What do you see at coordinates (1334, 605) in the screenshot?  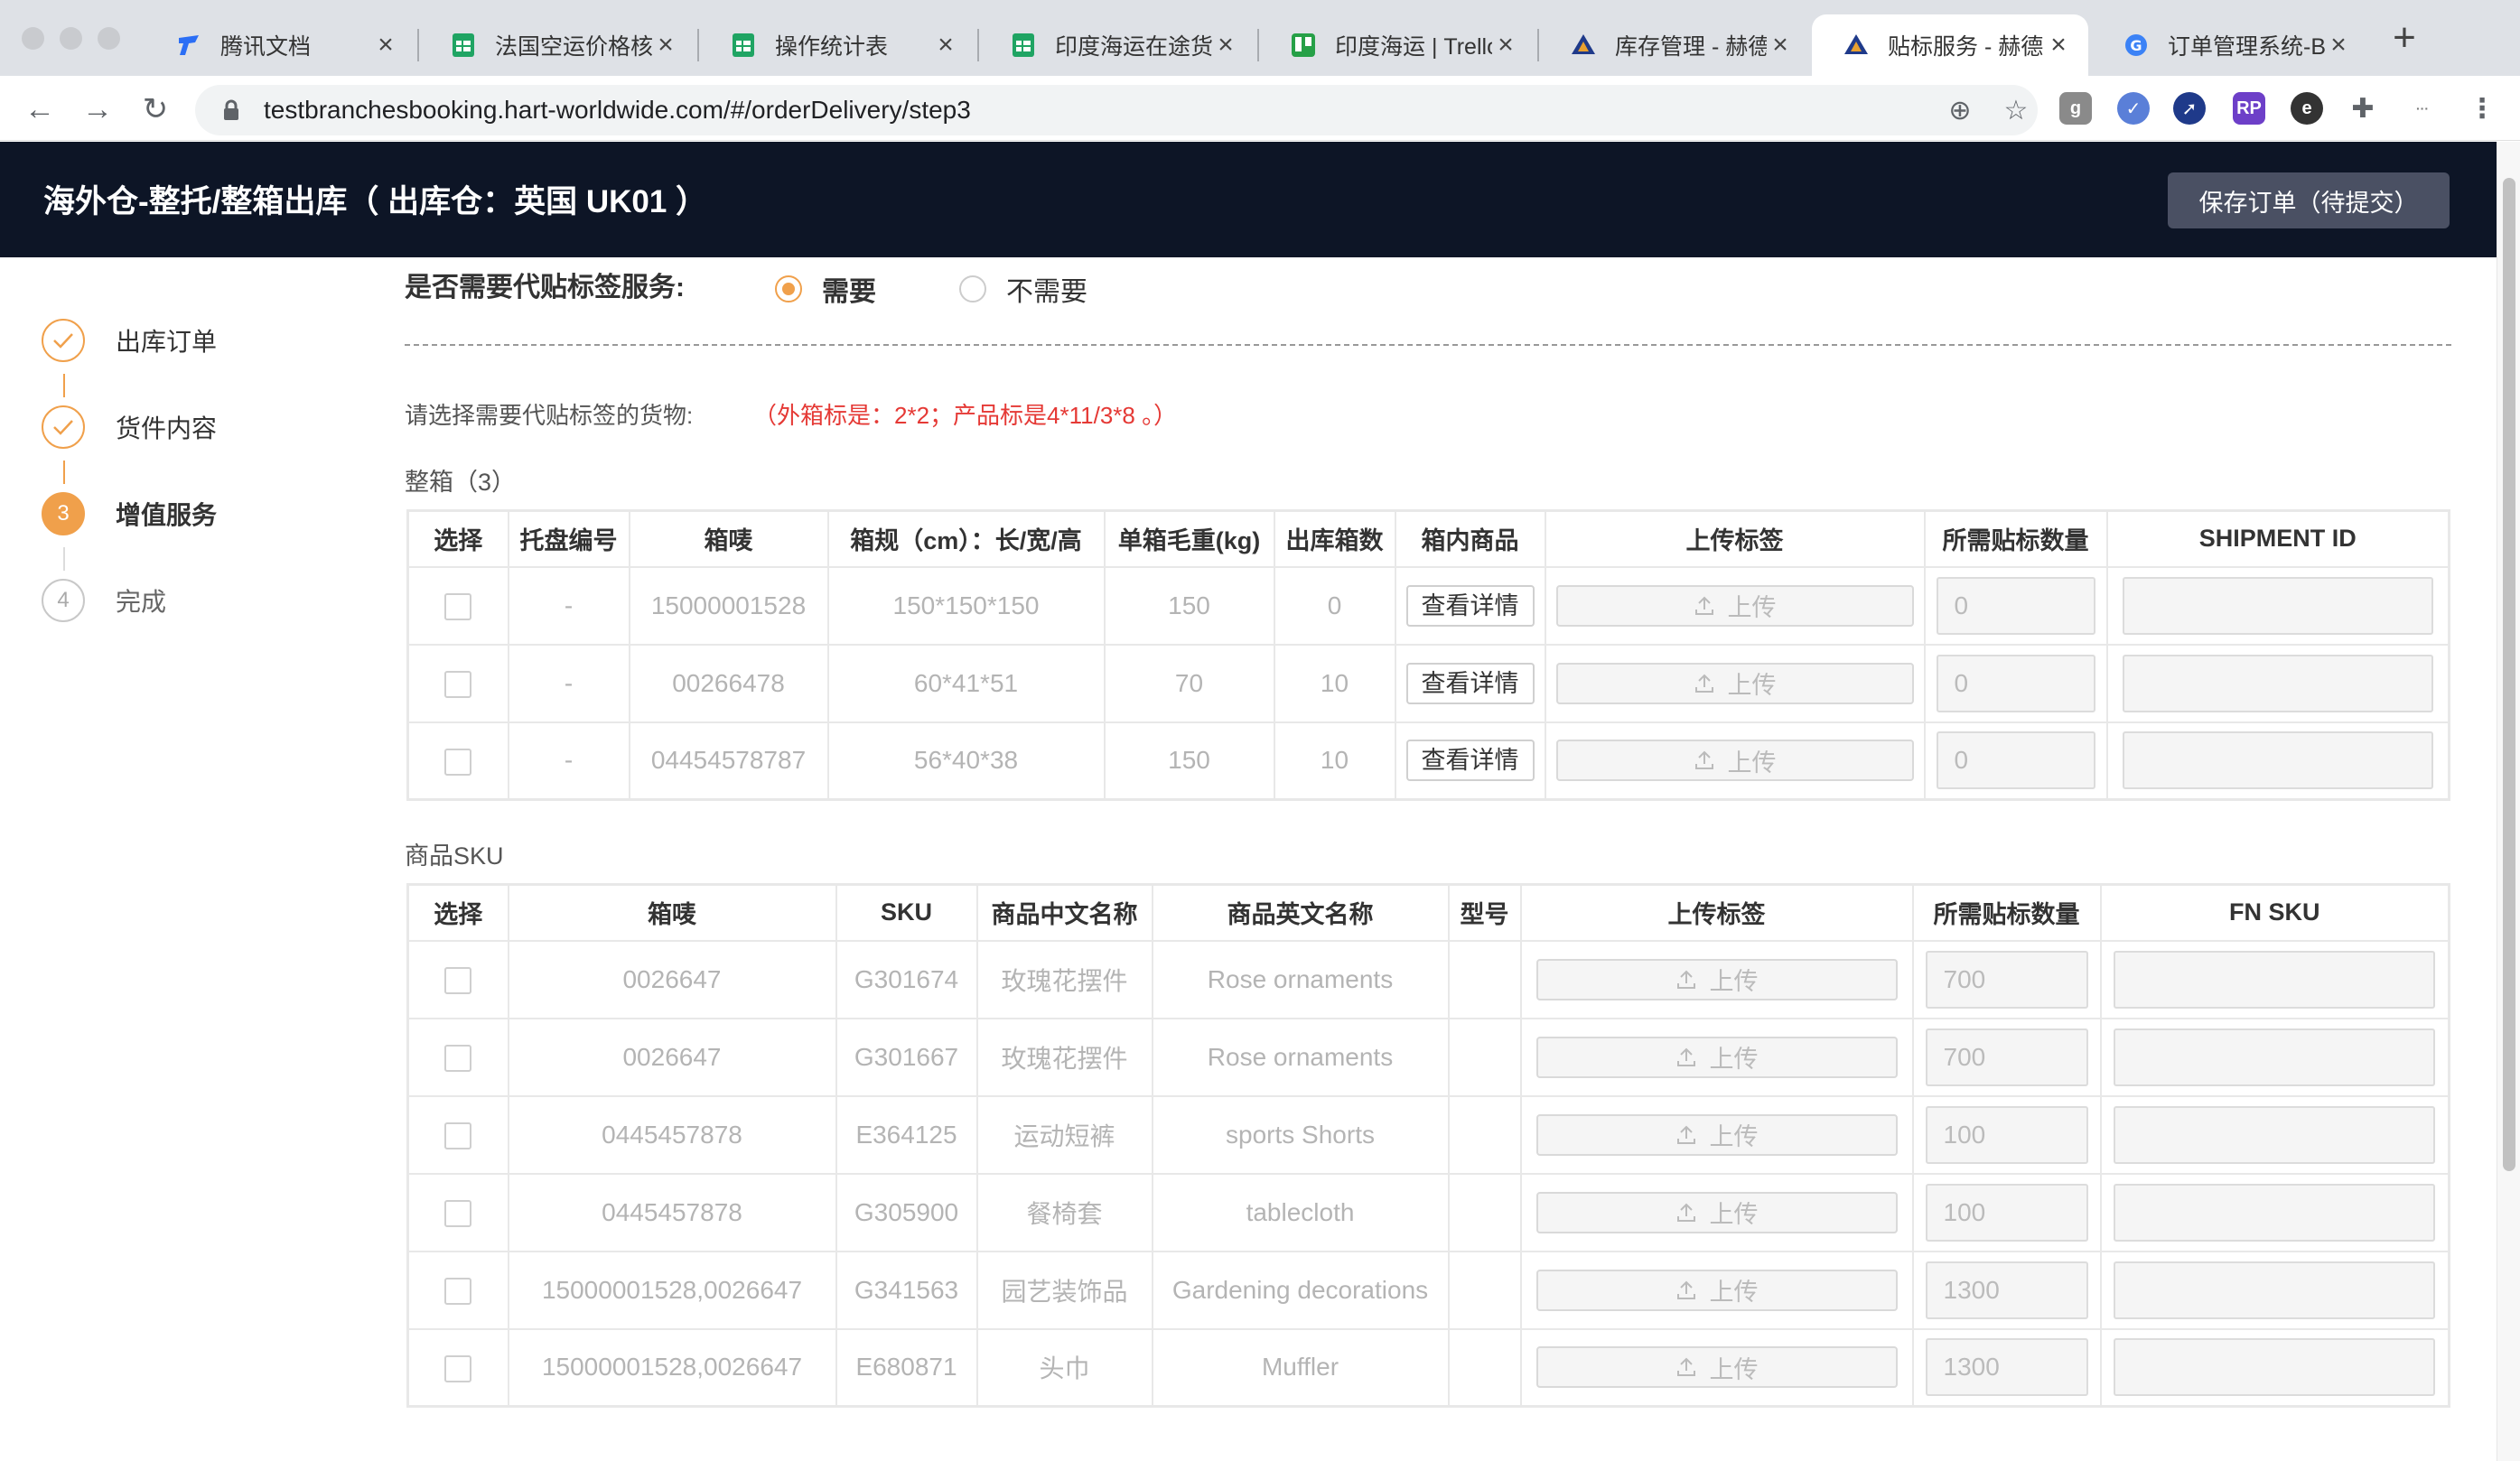 I see `count-cell: 0` at bounding box center [1334, 605].